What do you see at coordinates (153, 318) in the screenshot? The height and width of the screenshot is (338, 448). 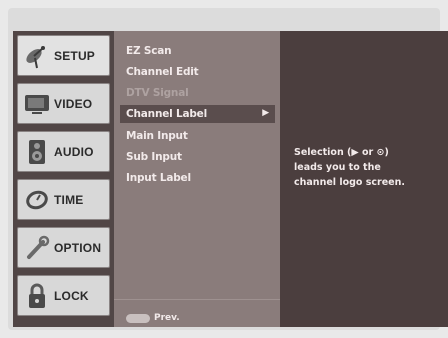 I see `prev-hint: Prev.` at bounding box center [153, 318].